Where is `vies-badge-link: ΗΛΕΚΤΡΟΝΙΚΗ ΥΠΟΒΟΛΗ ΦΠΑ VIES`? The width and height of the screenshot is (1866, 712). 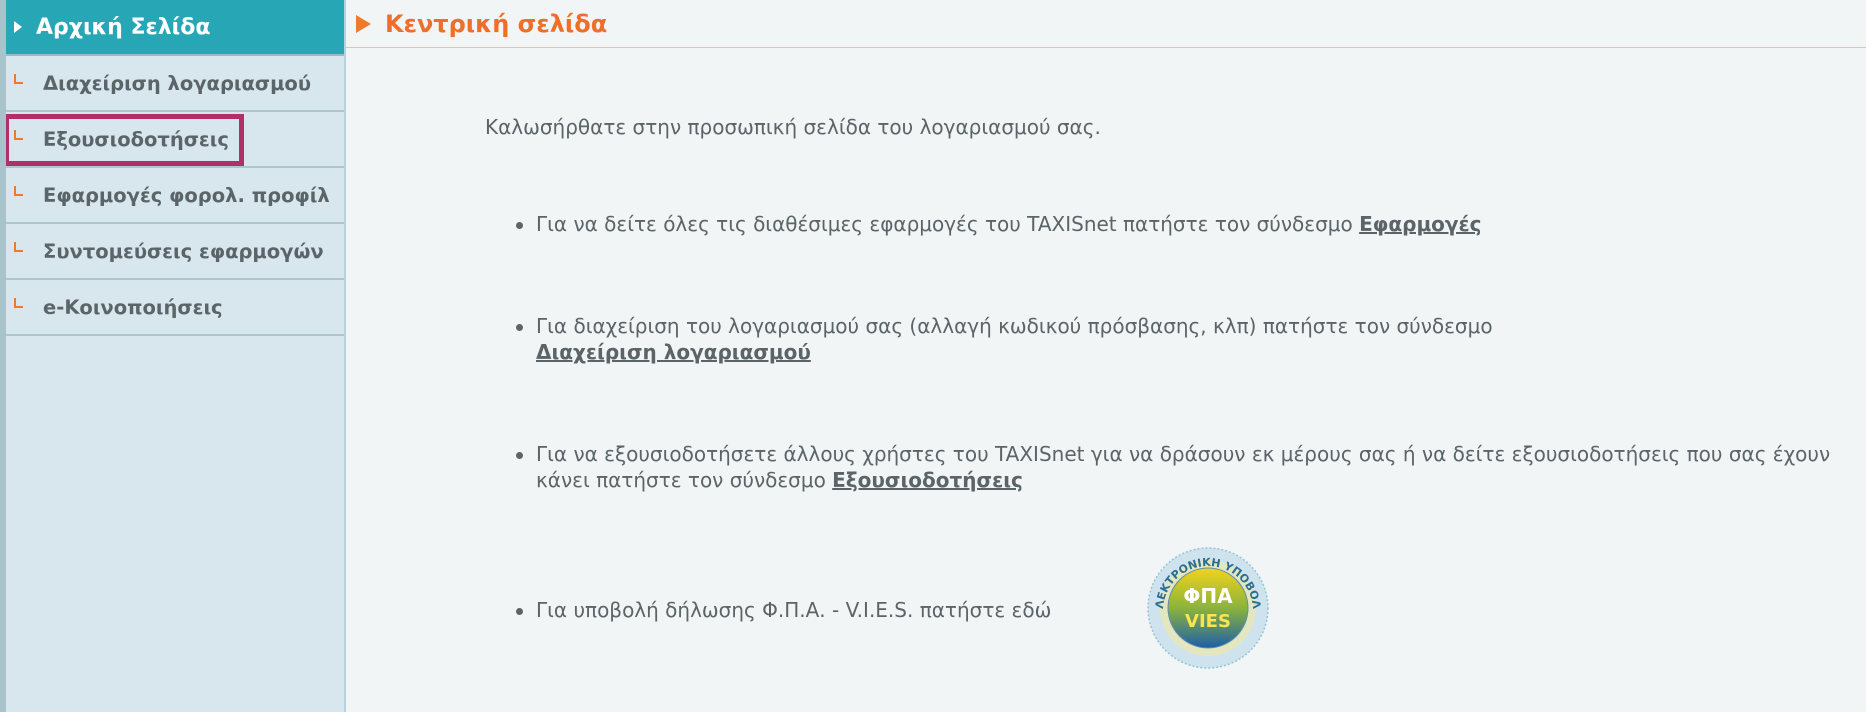 vies-badge-link: ΗΛΕΚΤΡΟΝΙΚΗ ΥΠΟΒΟΛΗ ΦΠΑ VIES is located at coordinates (1208, 608).